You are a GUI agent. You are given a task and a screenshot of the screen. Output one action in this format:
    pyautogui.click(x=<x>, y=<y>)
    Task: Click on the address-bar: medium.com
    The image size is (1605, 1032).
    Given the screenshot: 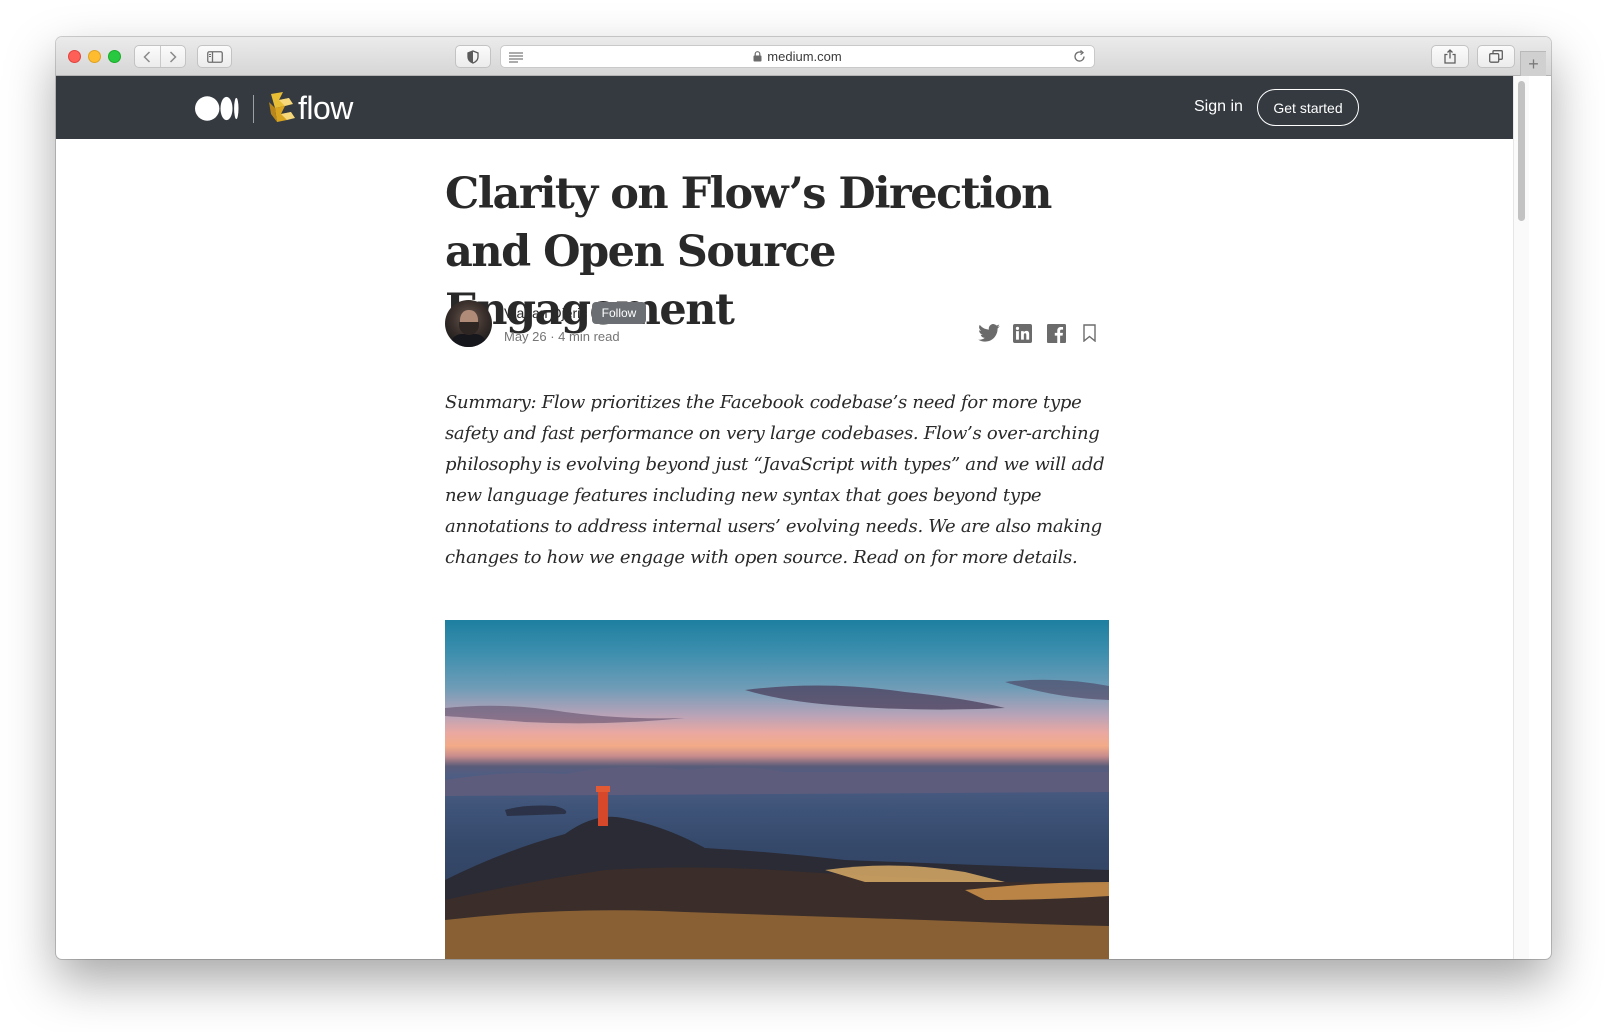 What is the action you would take?
    pyautogui.click(x=797, y=56)
    